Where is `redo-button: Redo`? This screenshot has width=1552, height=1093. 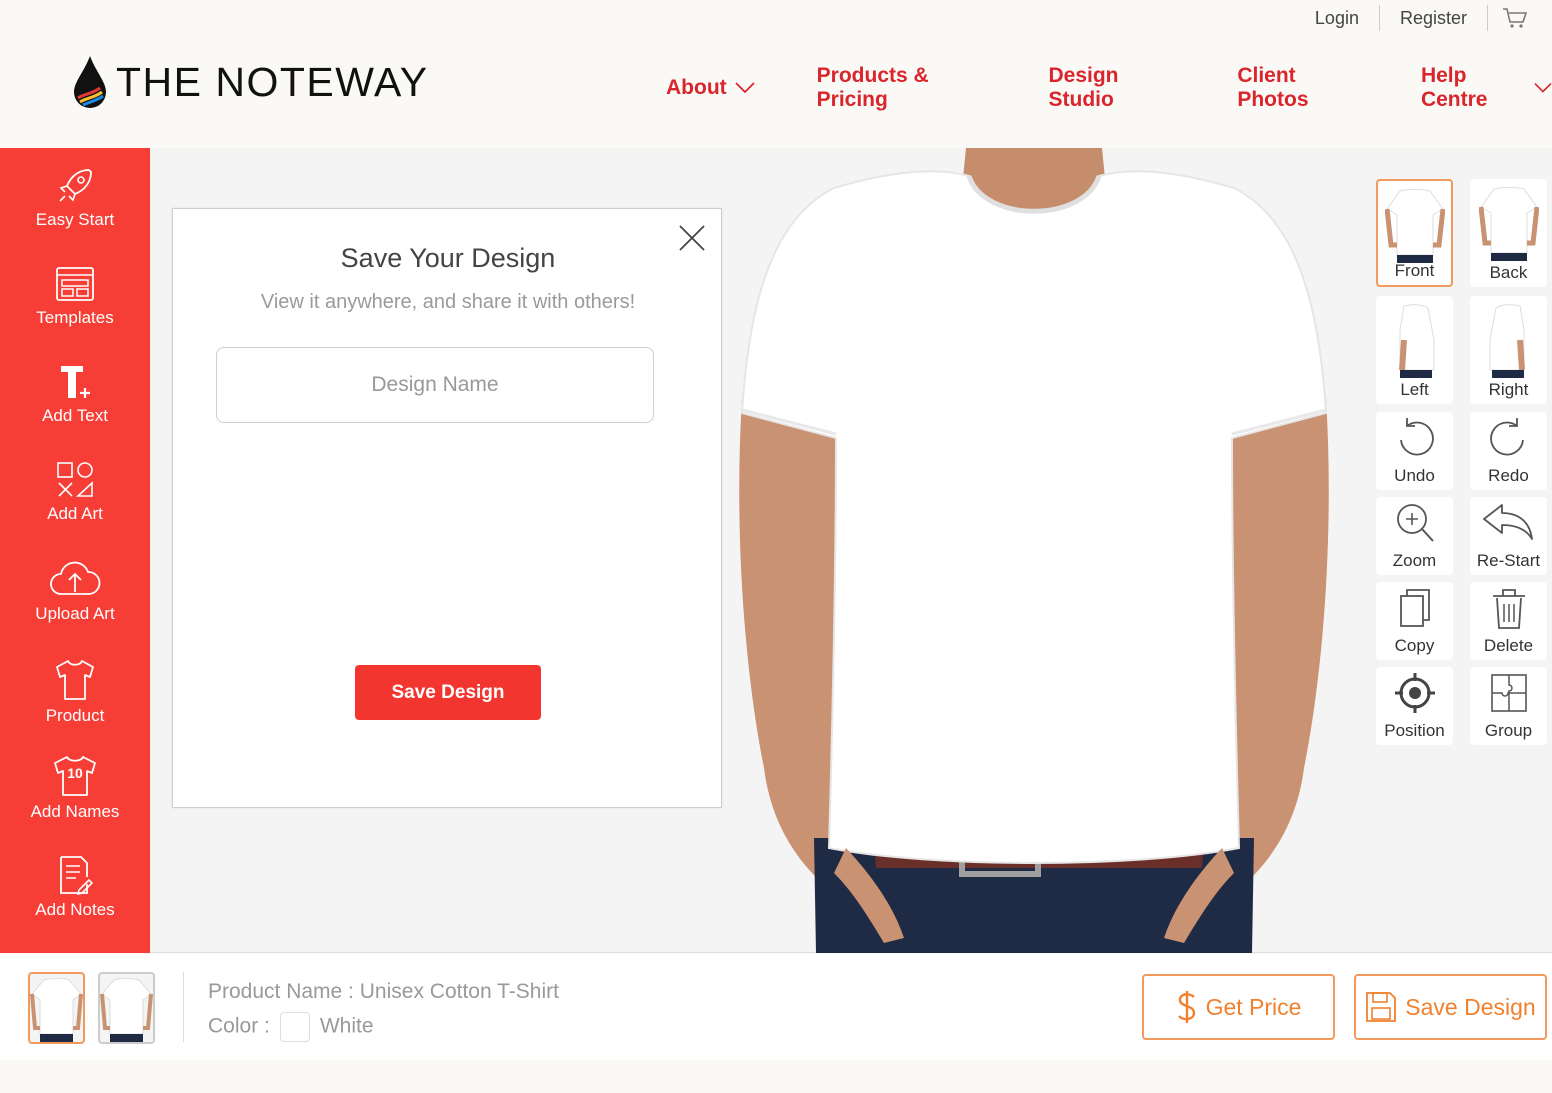
redo-button: Redo is located at coordinates (1508, 451).